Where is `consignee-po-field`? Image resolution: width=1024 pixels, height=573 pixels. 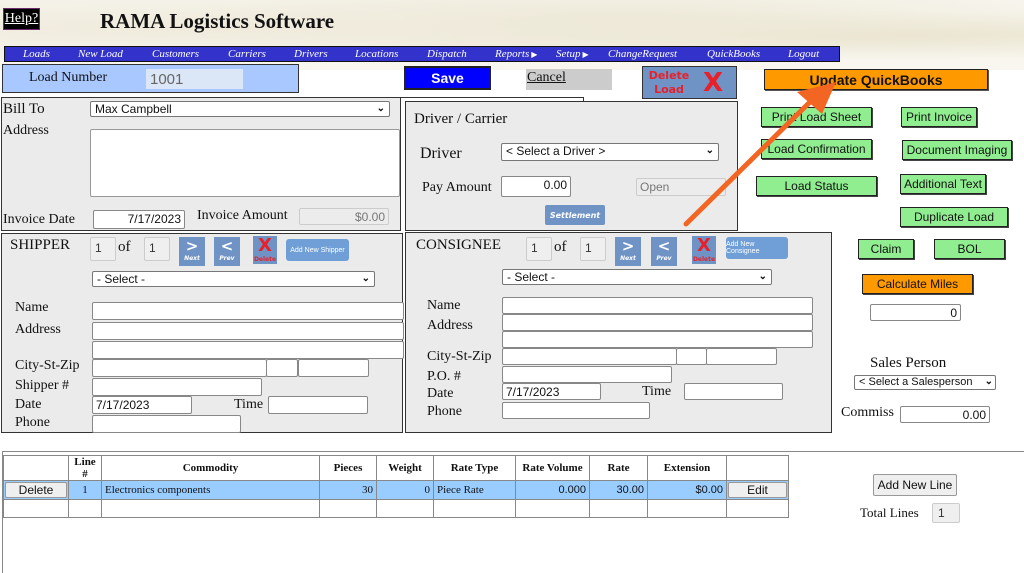
consignee-po-field is located at coordinates (587, 374).